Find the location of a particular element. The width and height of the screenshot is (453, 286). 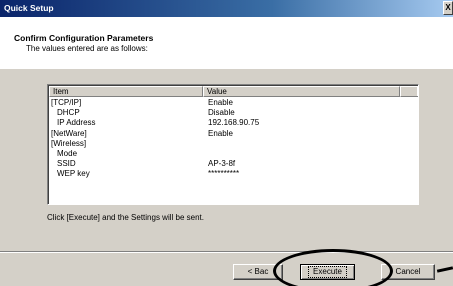

list-row: Mode is located at coordinates (233, 154).